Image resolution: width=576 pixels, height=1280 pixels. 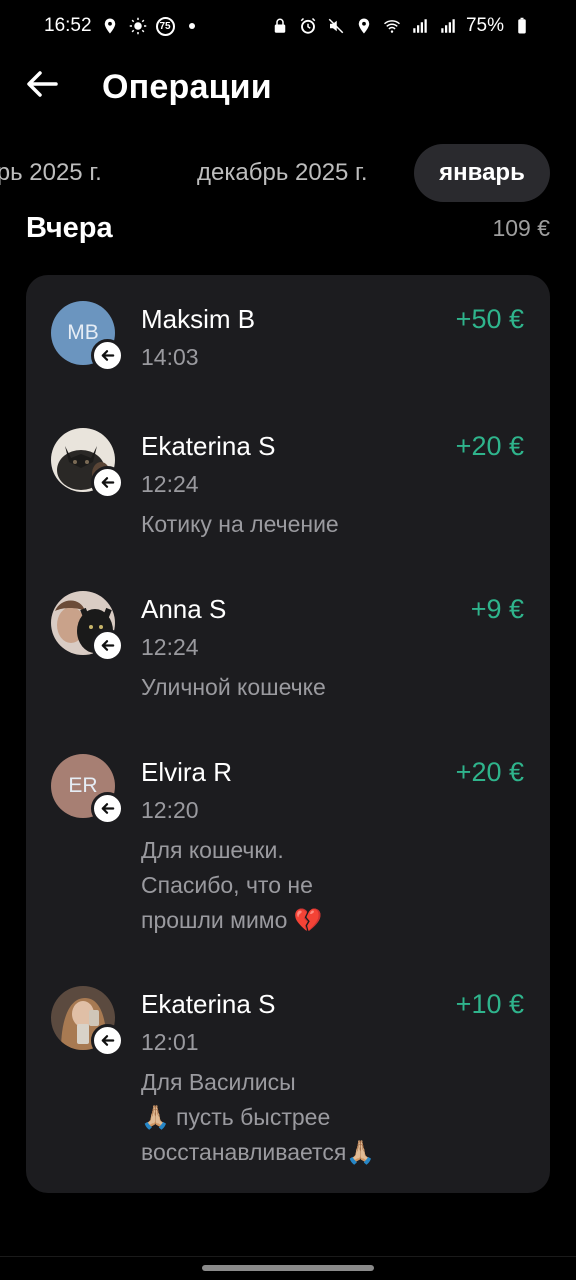 I want to click on back-button, so click(x=42, y=84).